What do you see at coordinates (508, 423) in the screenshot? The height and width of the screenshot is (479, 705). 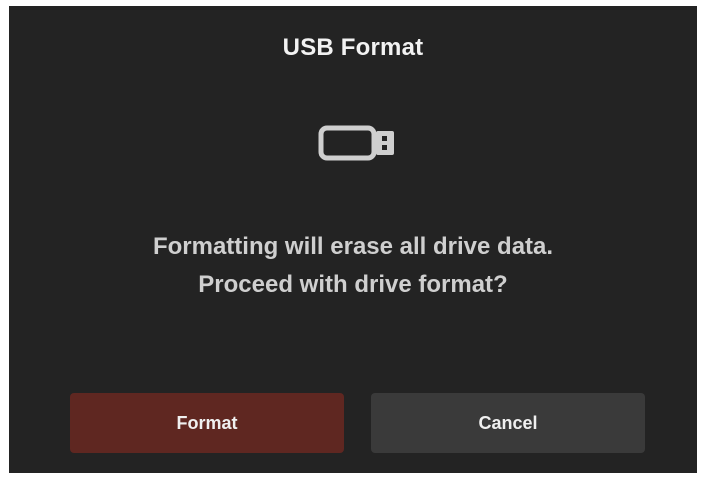 I see `cancel-button: Cancel` at bounding box center [508, 423].